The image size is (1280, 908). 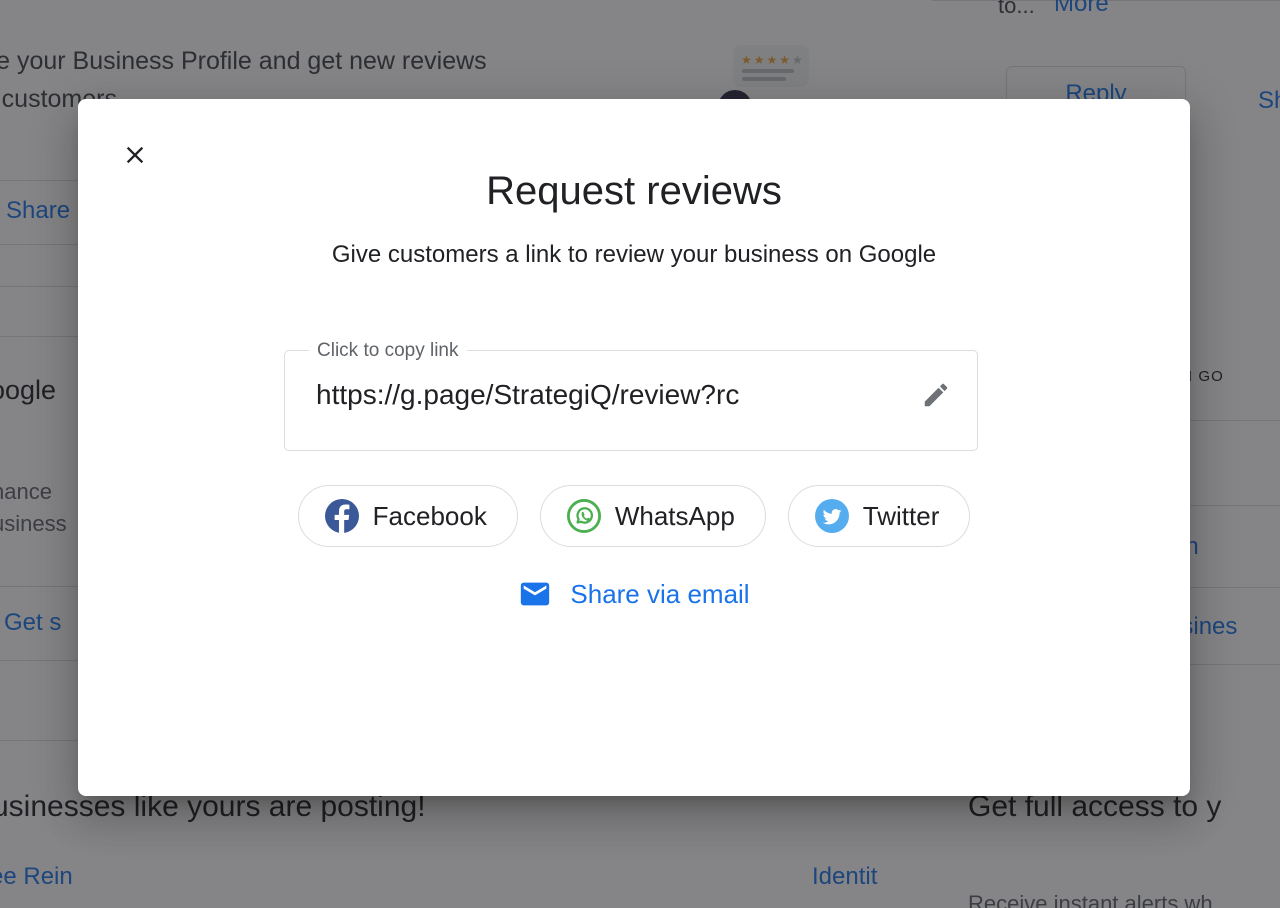 I want to click on share-facebook-label: Facebook, so click(x=429, y=515).